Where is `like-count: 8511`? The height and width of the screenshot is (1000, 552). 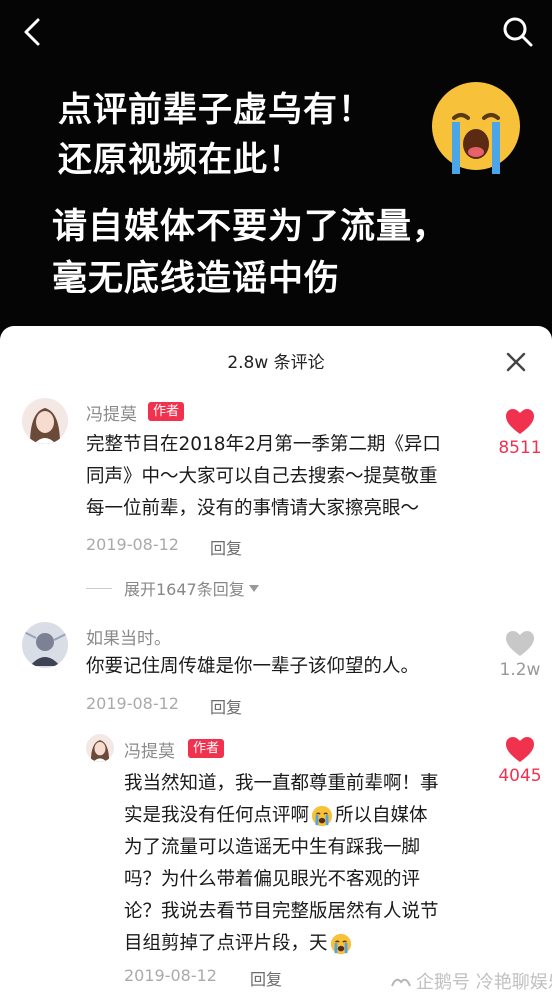
like-count: 8511 is located at coordinates (520, 448).